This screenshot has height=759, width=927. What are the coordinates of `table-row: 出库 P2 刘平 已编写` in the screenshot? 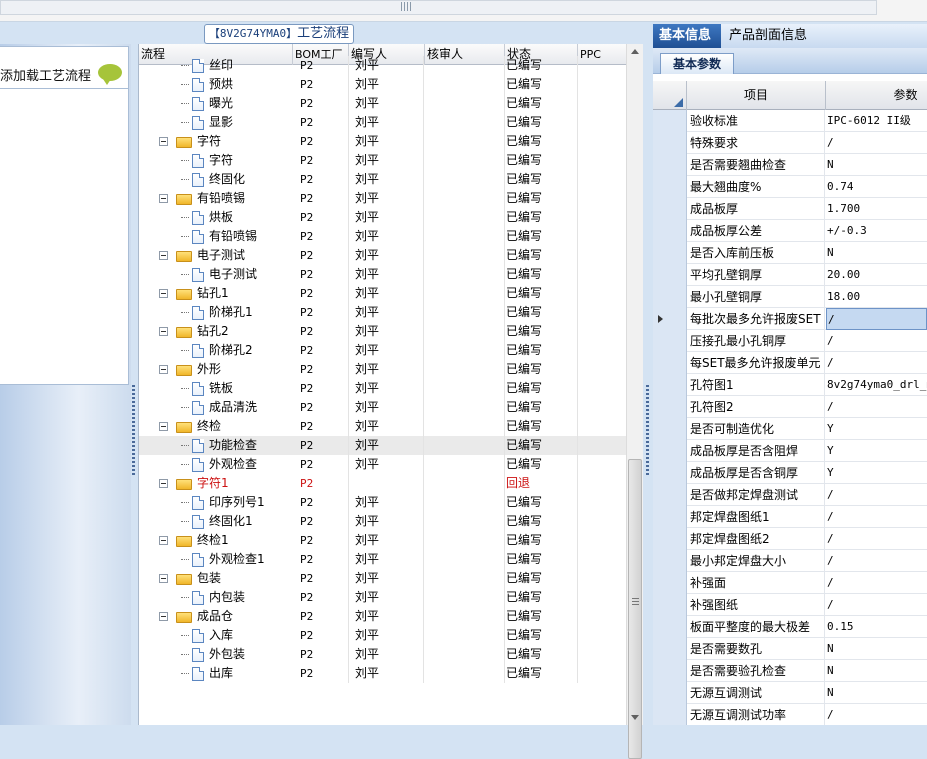 It's located at (384, 673).